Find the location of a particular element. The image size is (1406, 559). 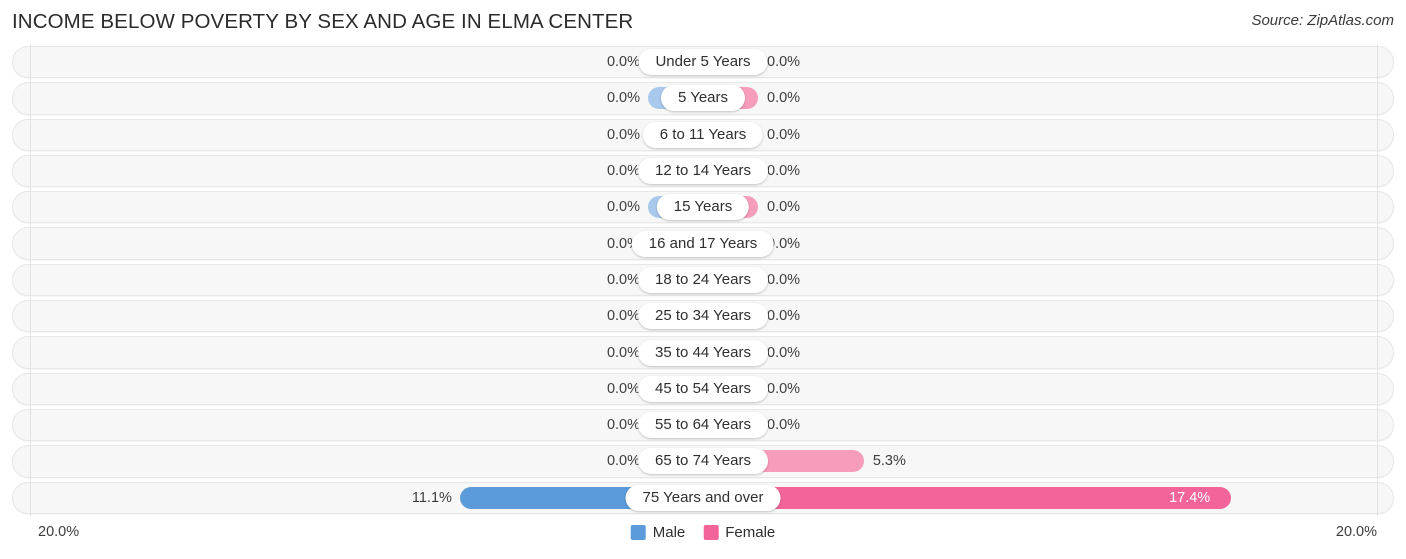

legend-swatch-female-icon is located at coordinates (711, 532).